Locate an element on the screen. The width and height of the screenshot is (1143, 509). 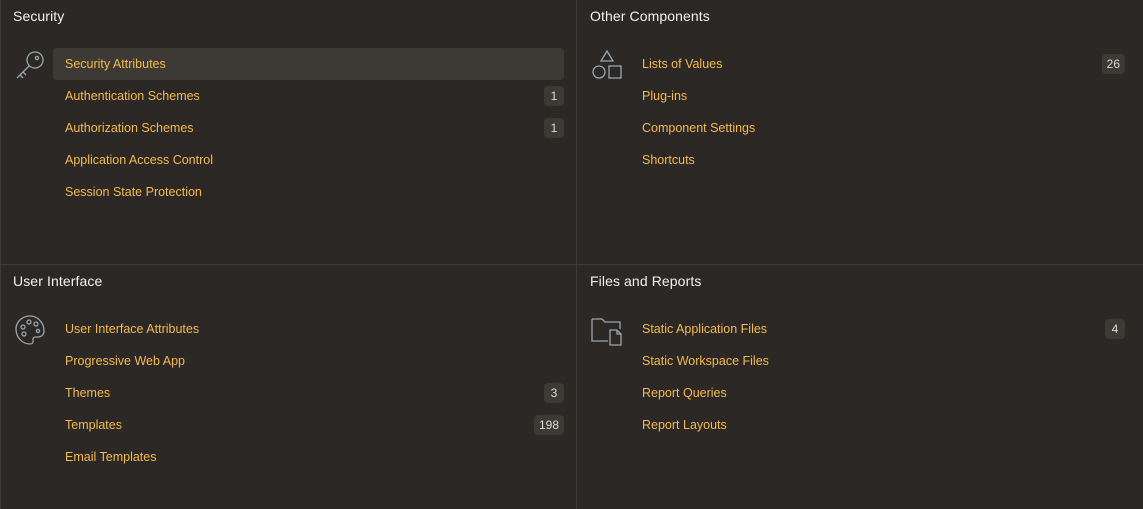
item-label: Application Access Control is located at coordinates (139, 160).